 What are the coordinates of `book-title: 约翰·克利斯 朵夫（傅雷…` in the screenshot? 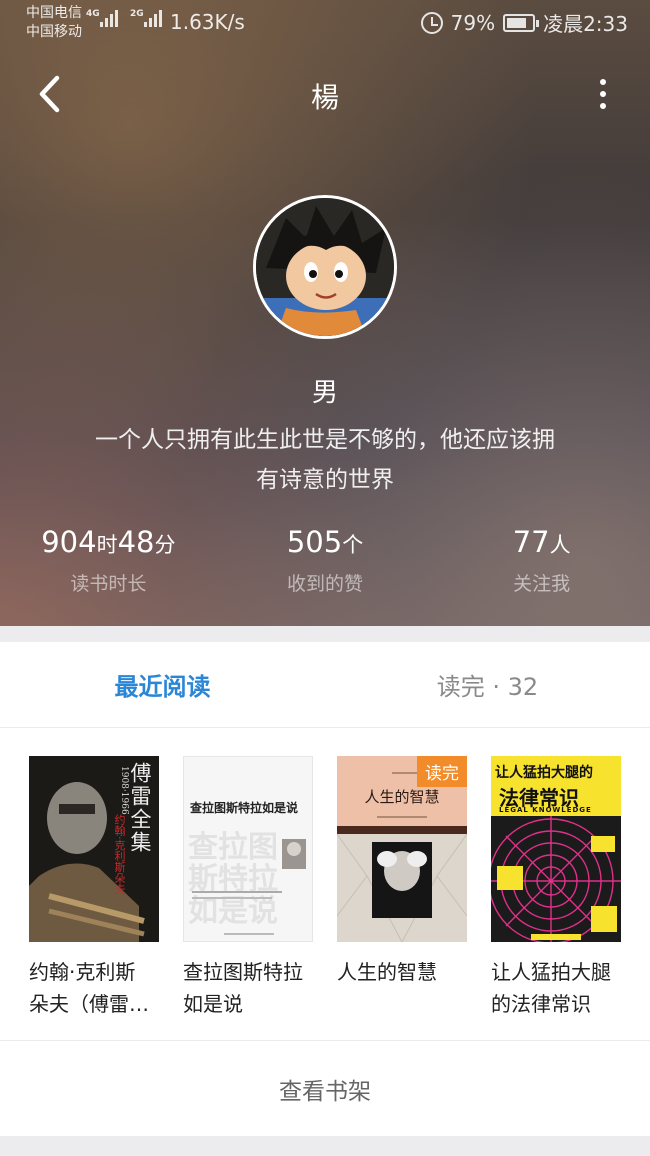 It's located at (89, 988).